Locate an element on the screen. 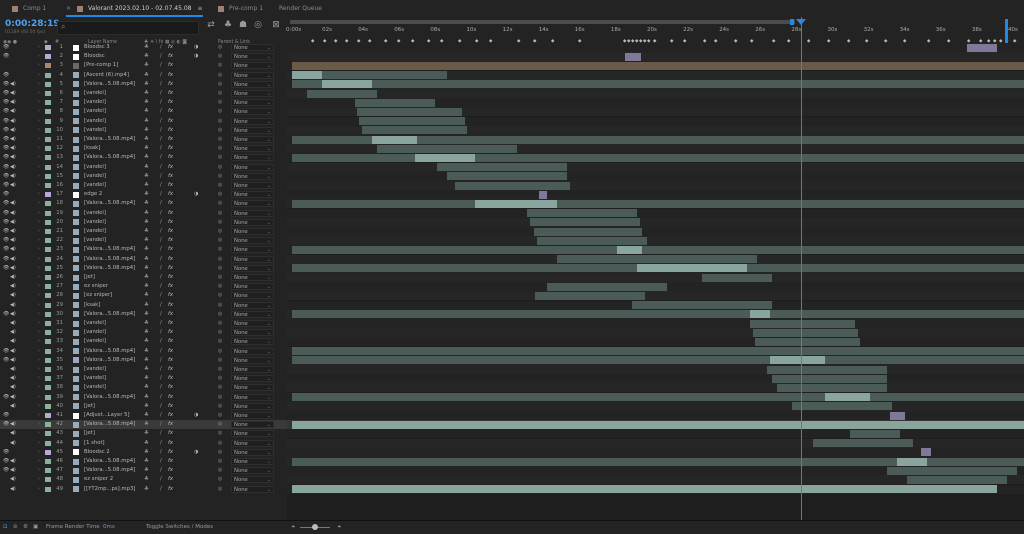 The image size is (1024, 534). solo-icon: ⊡ is located at coordinates (5, 527).